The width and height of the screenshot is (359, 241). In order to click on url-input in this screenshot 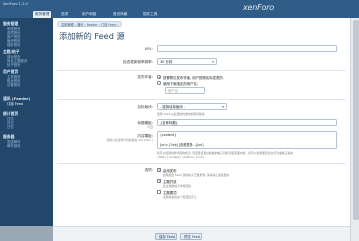, I will do `click(247, 48)`.